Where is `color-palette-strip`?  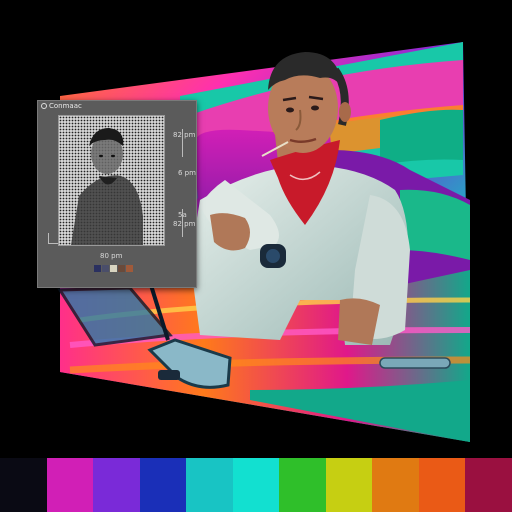 color-palette-strip is located at coordinates (256, 485).